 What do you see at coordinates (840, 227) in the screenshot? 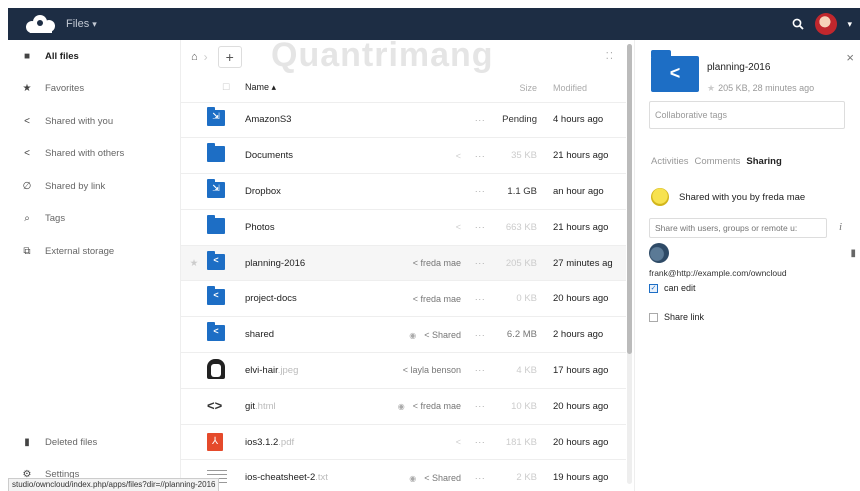
I see `info-icon: i` at bounding box center [840, 227].